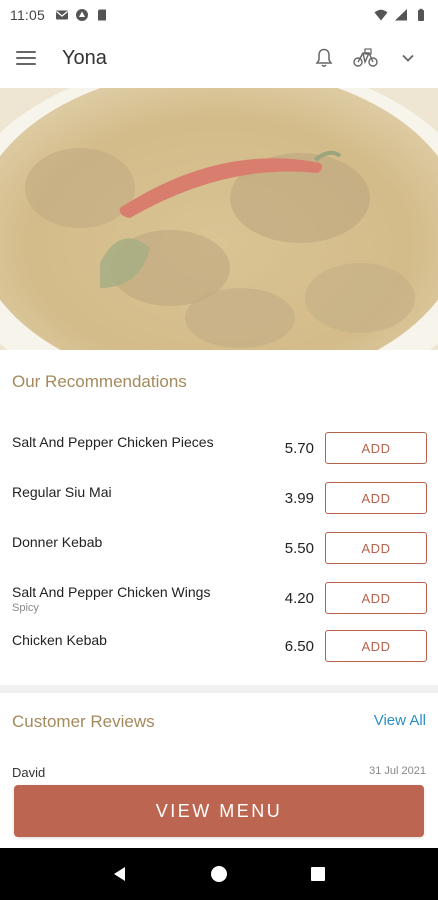  I want to click on wifi-icon, so click(381, 15).